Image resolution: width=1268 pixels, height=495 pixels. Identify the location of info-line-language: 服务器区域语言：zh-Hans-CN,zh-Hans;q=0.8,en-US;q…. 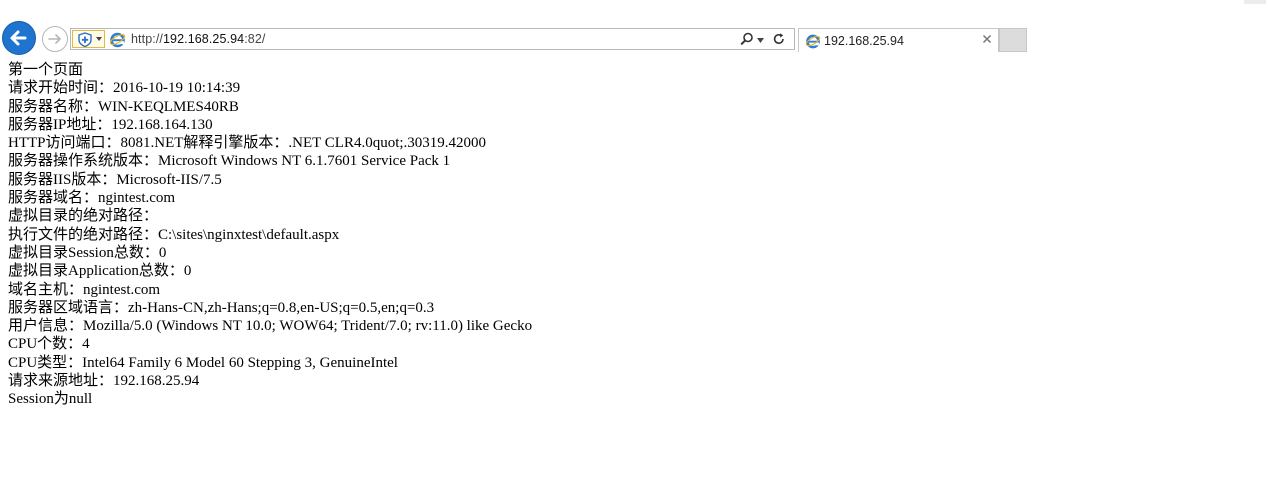
(221, 307).